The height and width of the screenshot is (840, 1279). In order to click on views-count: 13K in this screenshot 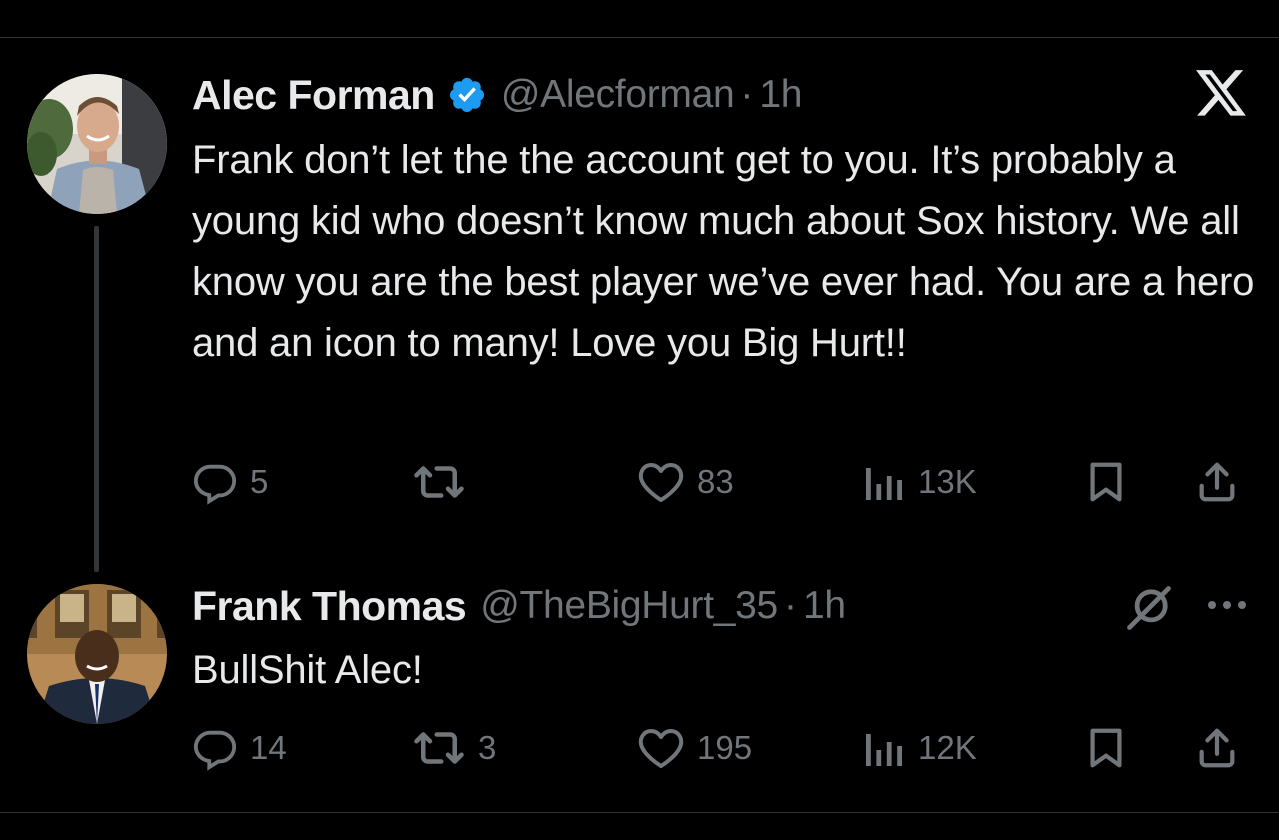, I will do `click(947, 481)`.